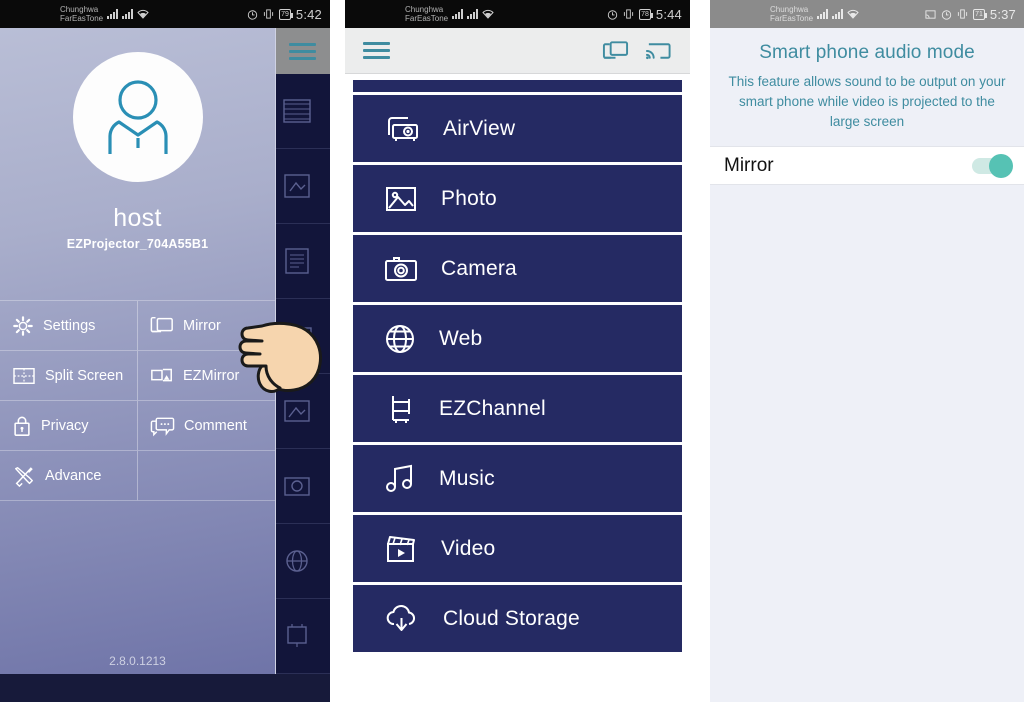 The image size is (1024, 702). I want to click on drawer-menu-row: Advance, so click(137, 476).